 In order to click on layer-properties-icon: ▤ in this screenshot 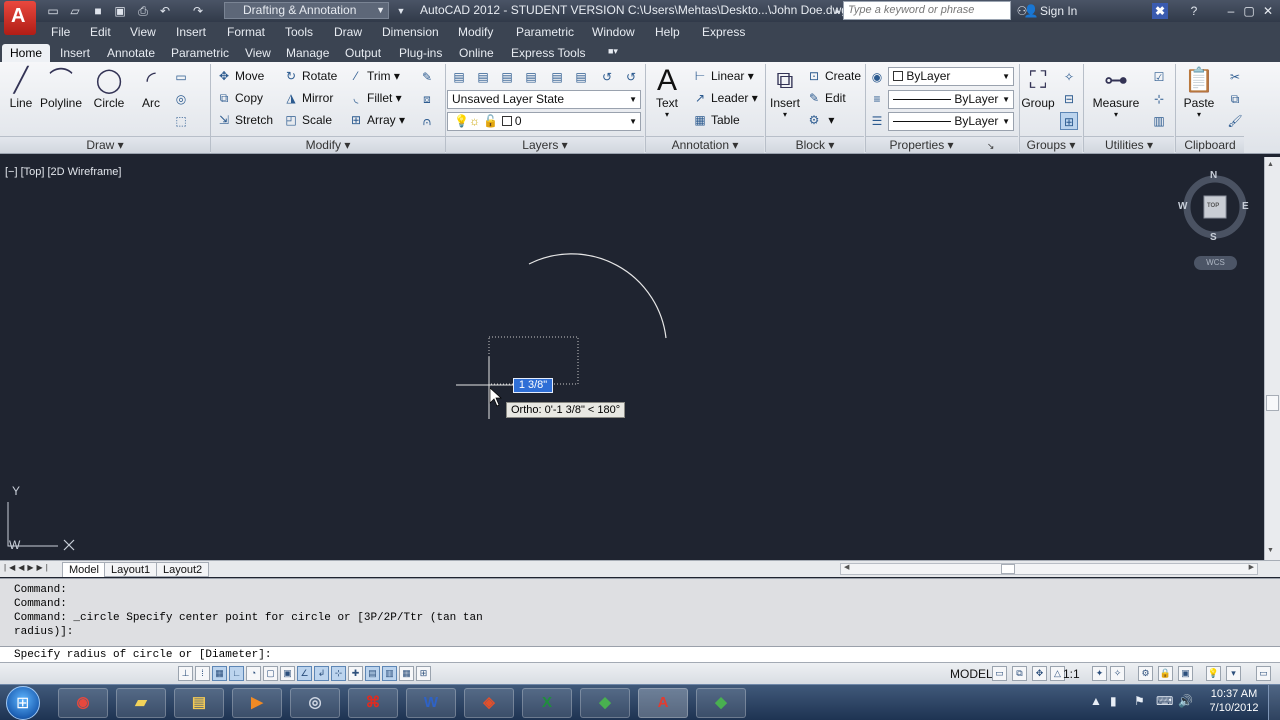, I will do `click(459, 77)`.